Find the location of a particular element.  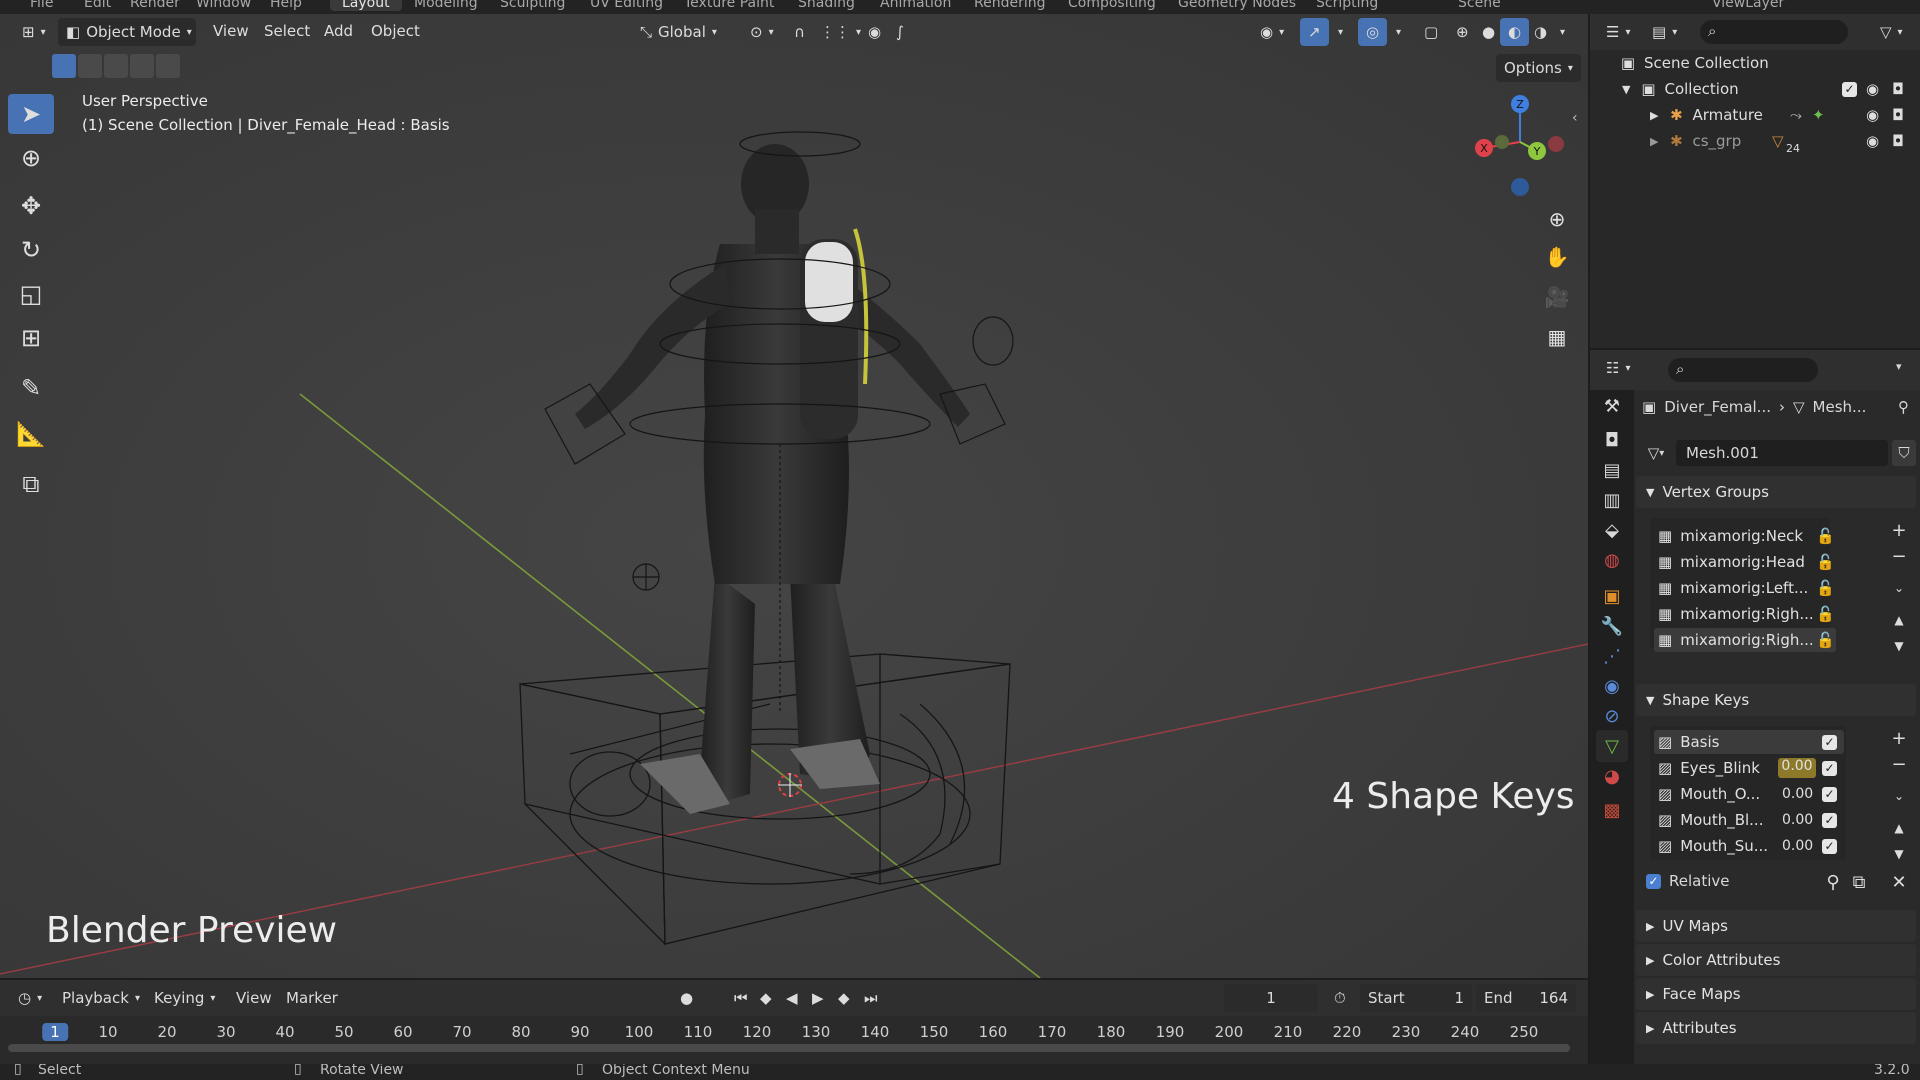

select-invert-button is located at coordinates (142, 66).